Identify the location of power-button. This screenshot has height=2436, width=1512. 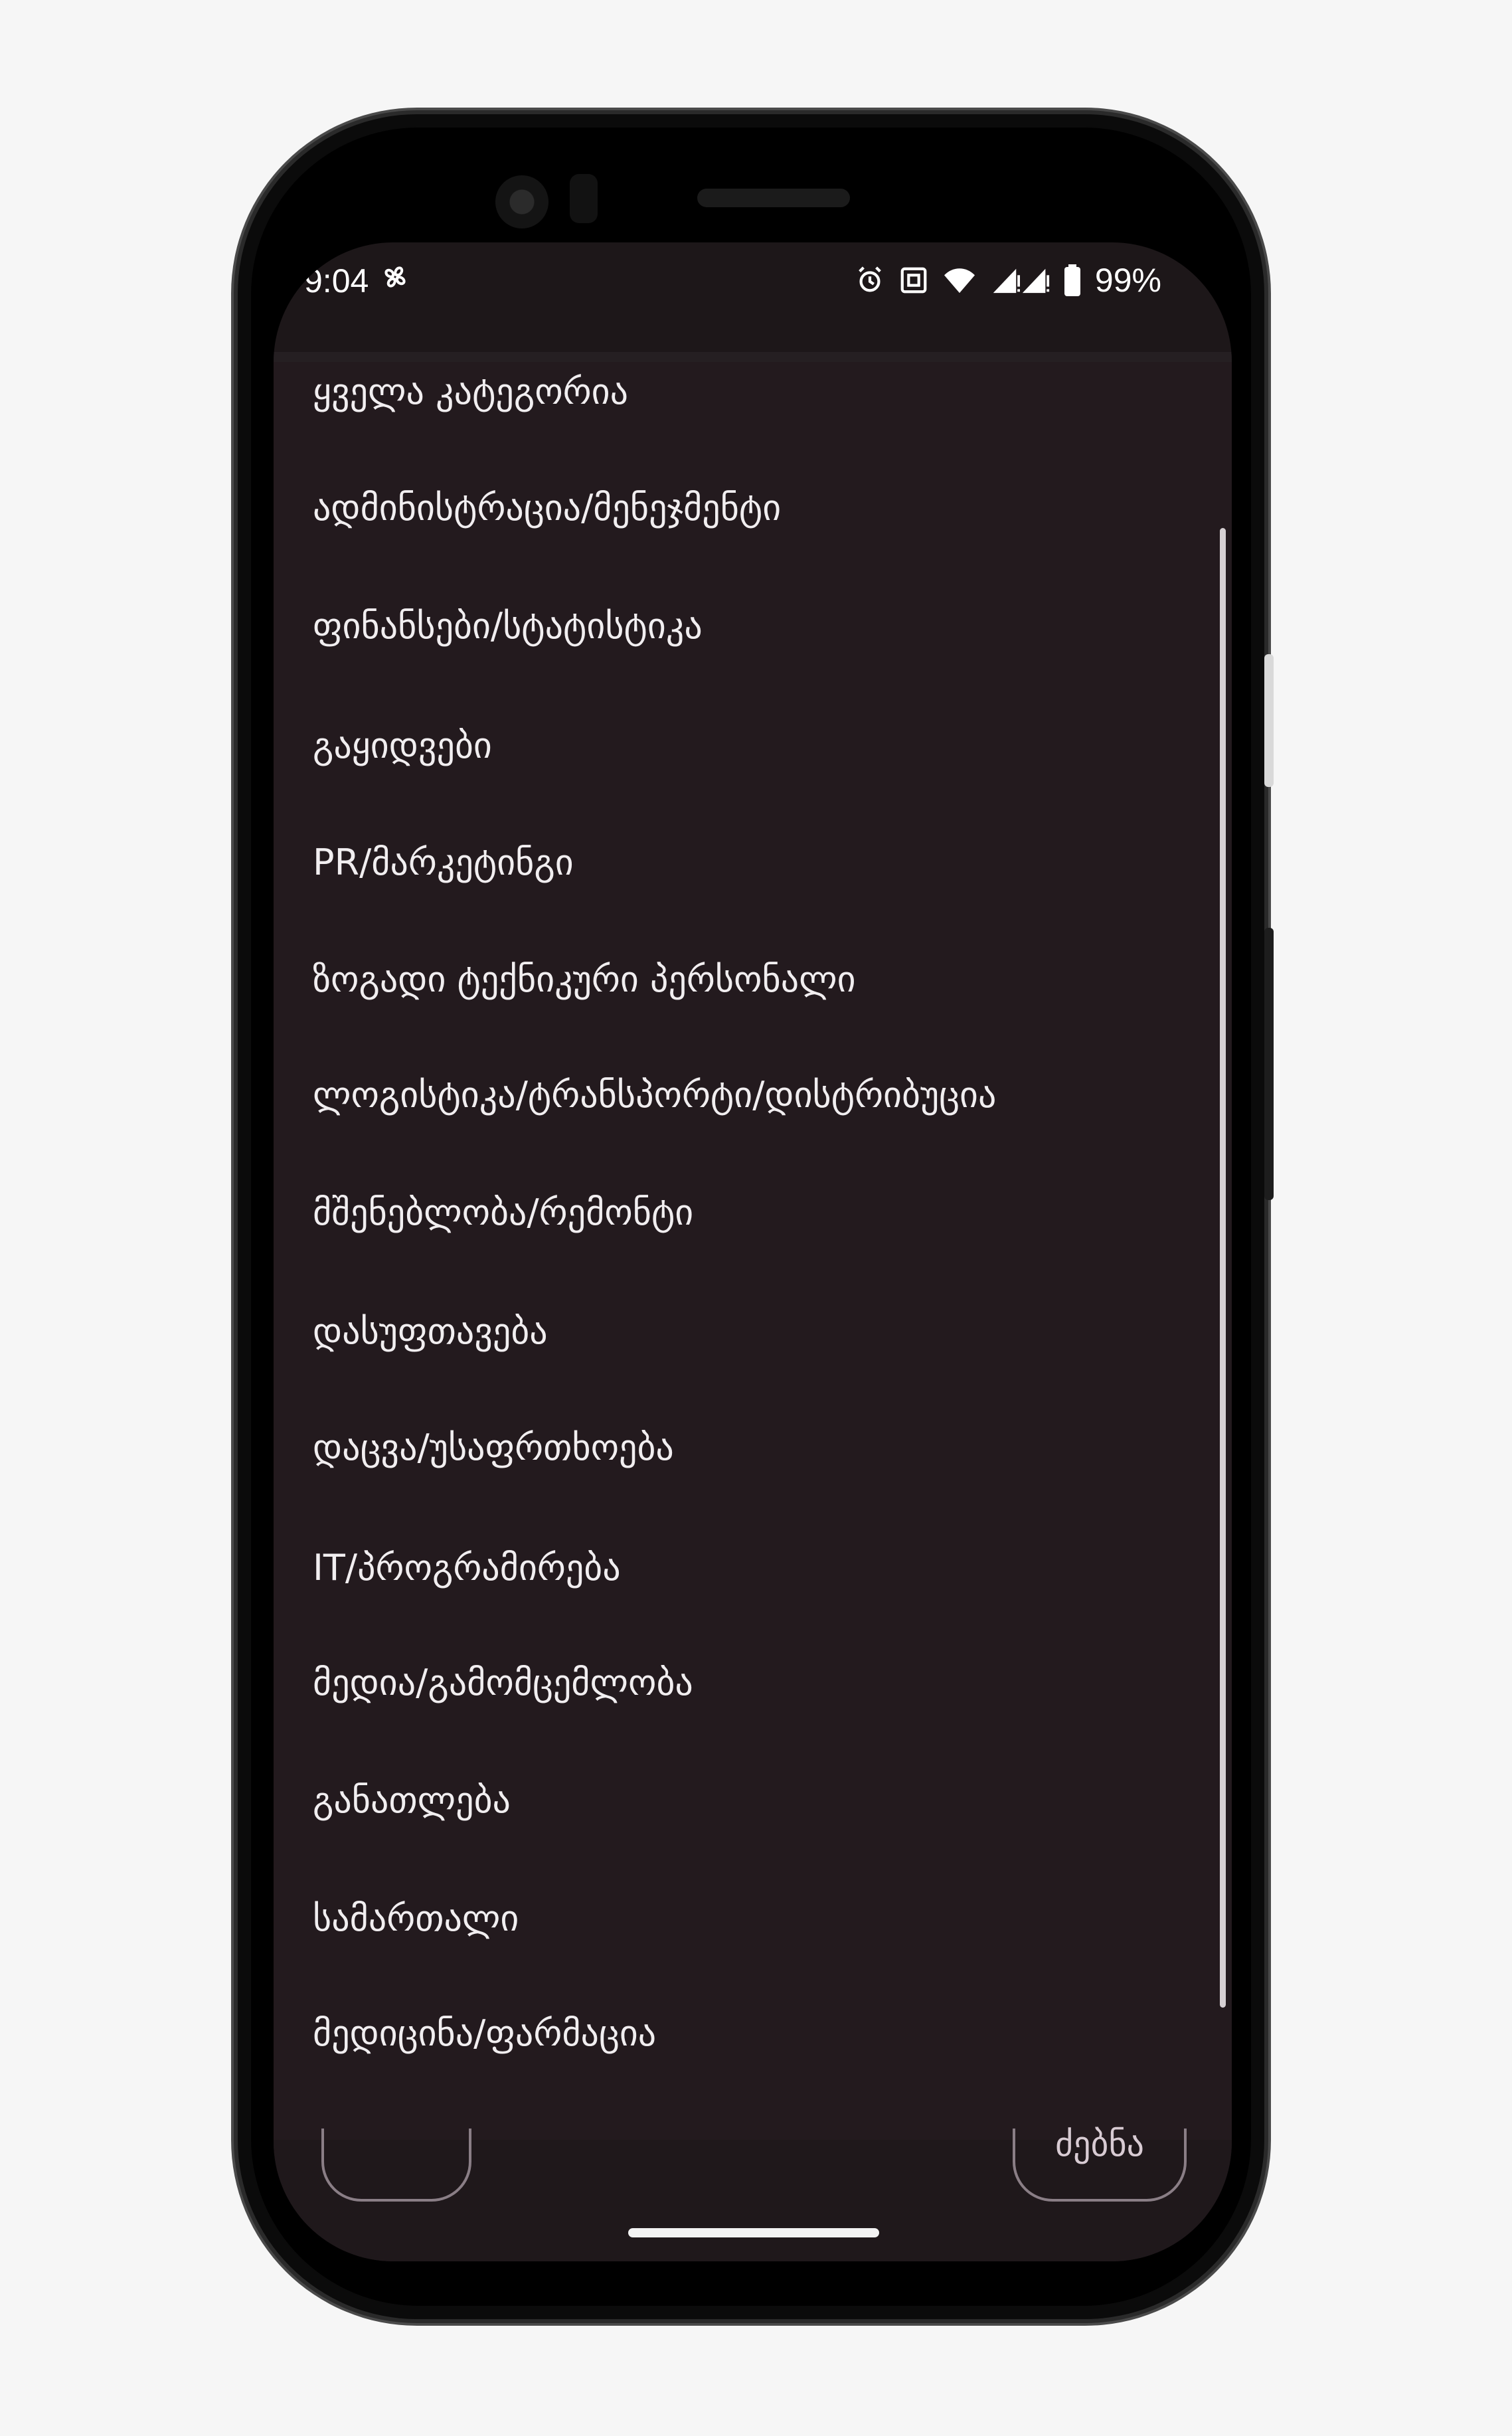
(1269, 720).